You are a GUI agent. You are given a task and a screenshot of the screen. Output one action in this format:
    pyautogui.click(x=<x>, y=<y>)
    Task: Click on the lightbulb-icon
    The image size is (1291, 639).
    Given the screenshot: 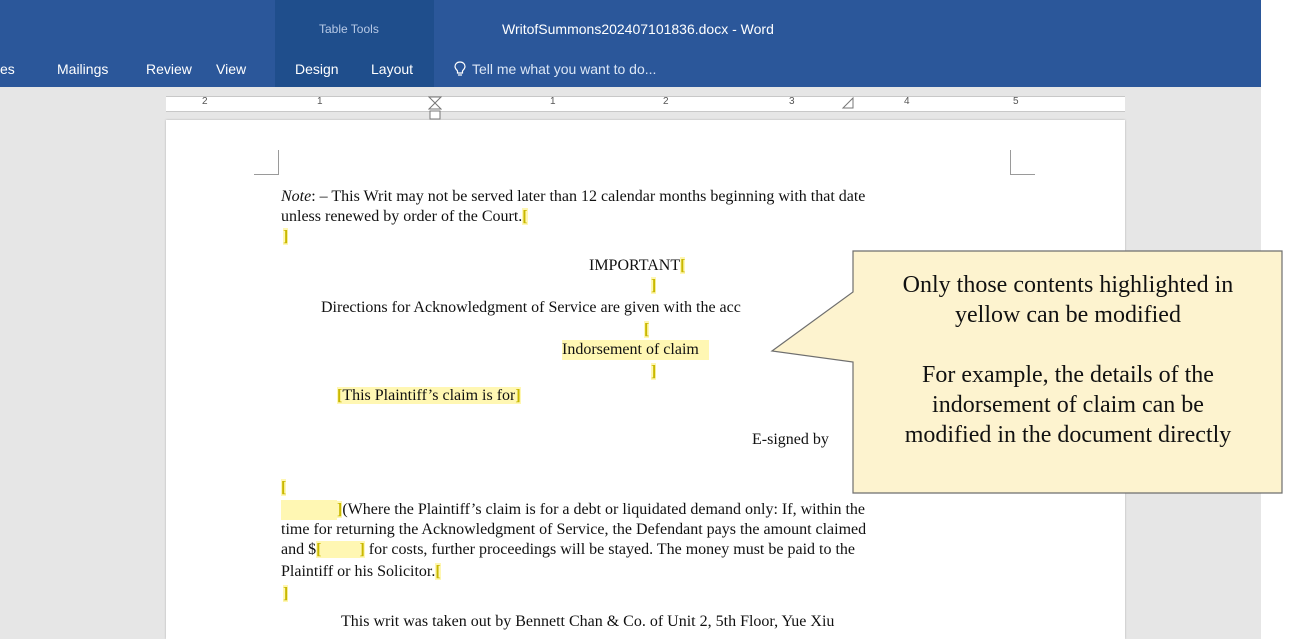 What is the action you would take?
    pyautogui.click(x=460, y=68)
    